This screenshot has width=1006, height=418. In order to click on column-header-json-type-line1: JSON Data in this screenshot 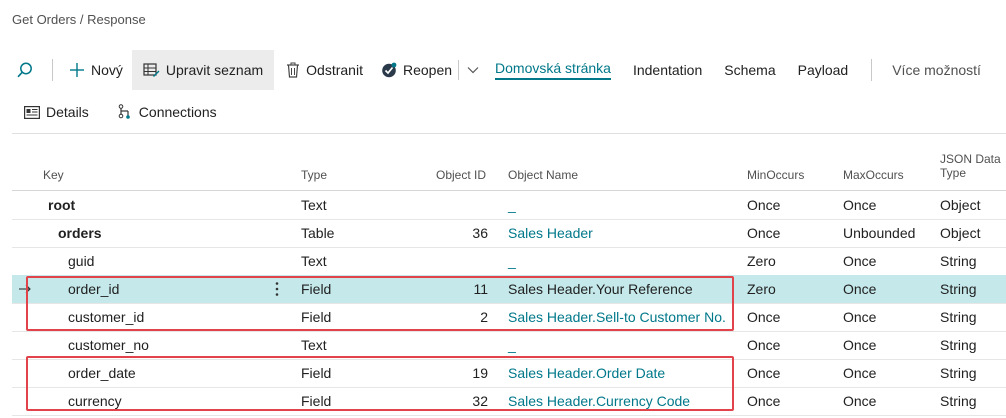, I will do `click(970, 159)`.